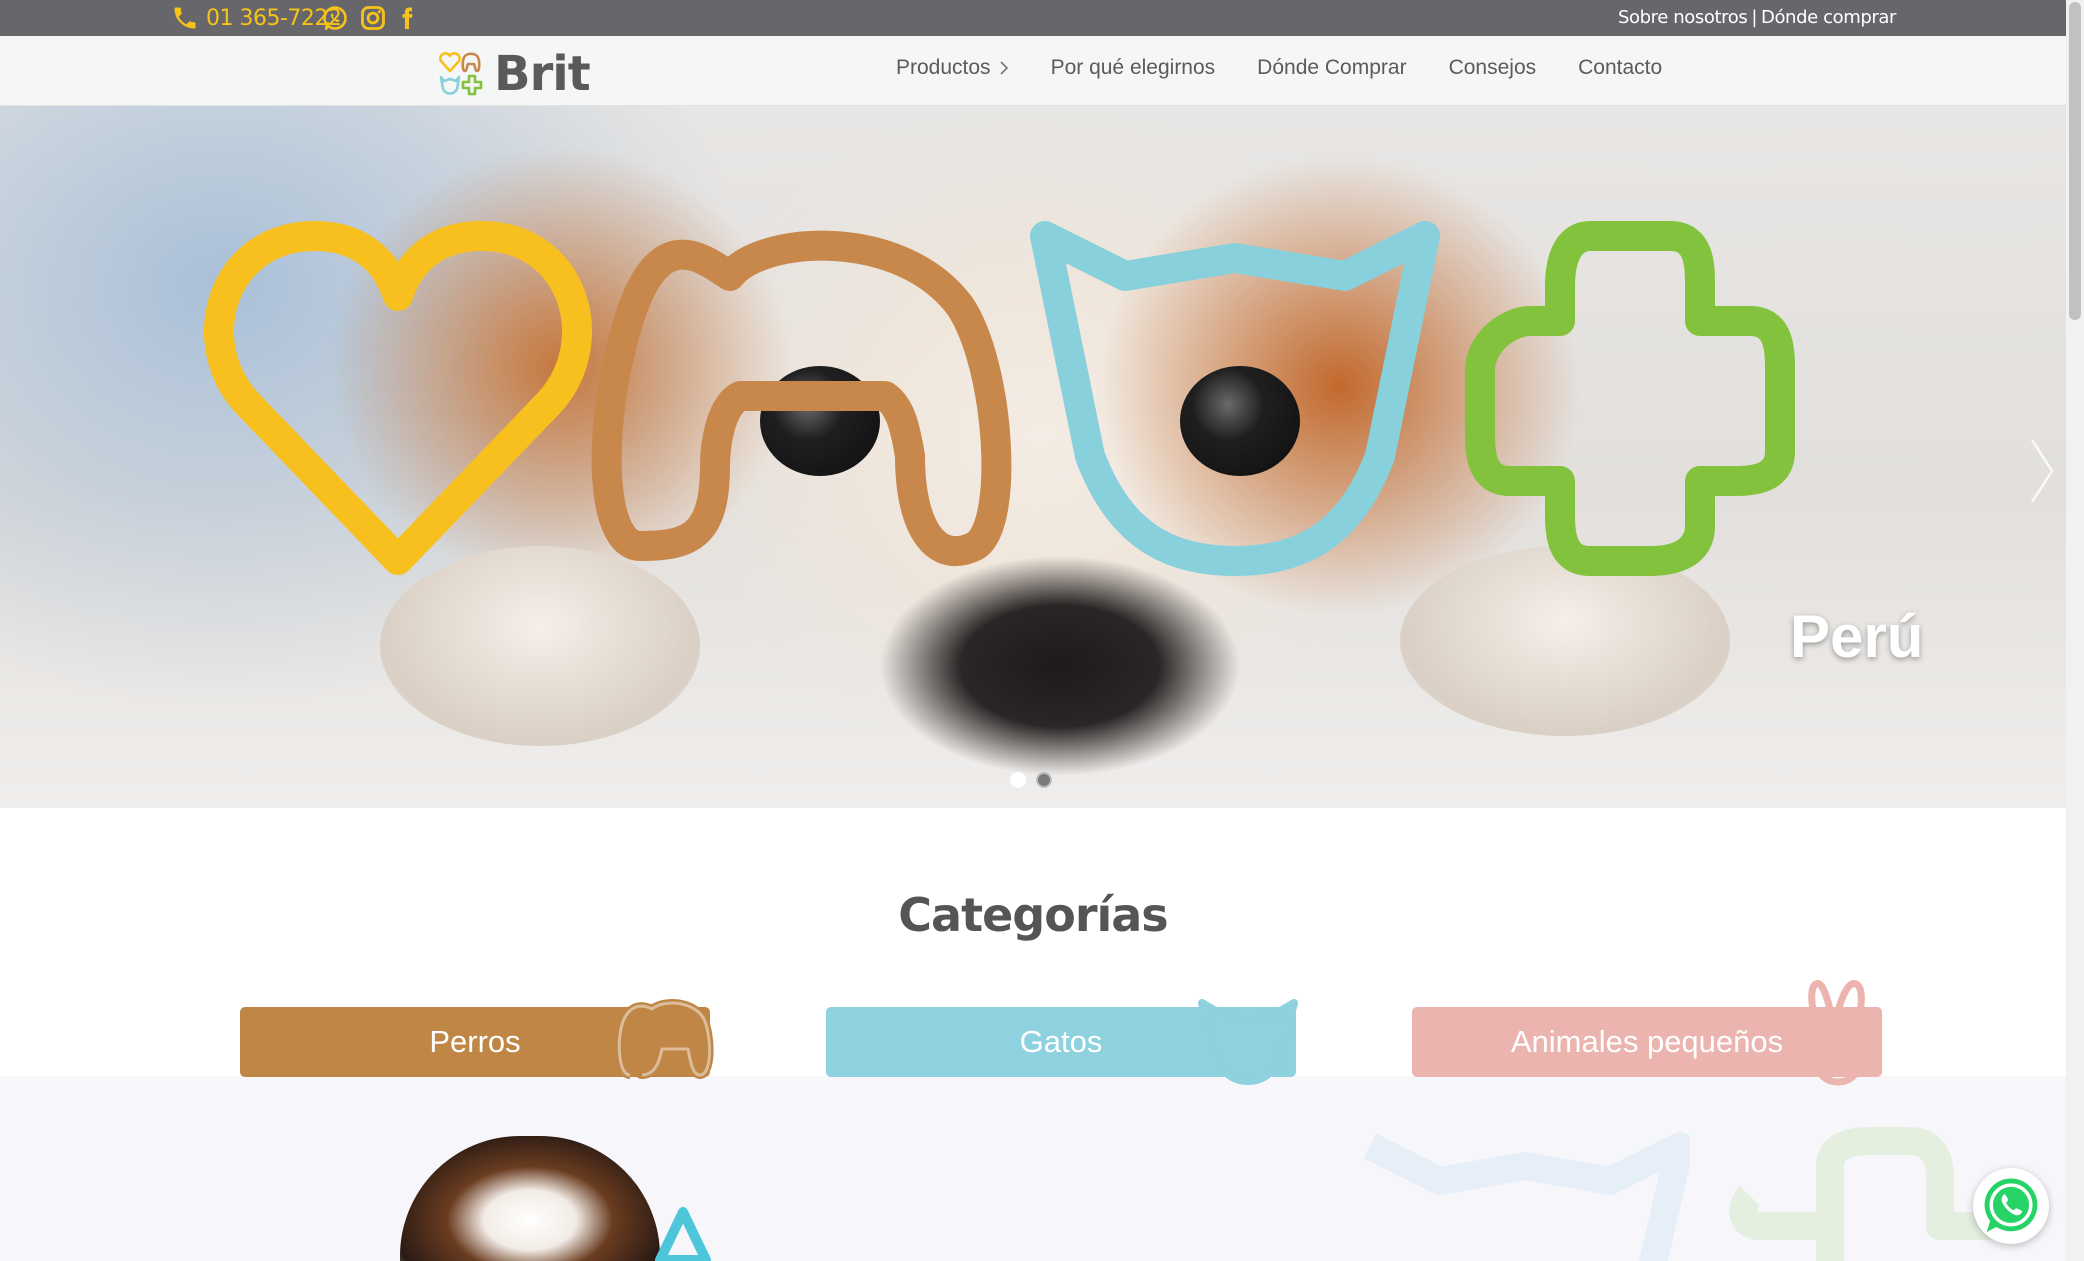 The height and width of the screenshot is (1261, 2084). I want to click on hero-caption: Perú, so click(1857, 636).